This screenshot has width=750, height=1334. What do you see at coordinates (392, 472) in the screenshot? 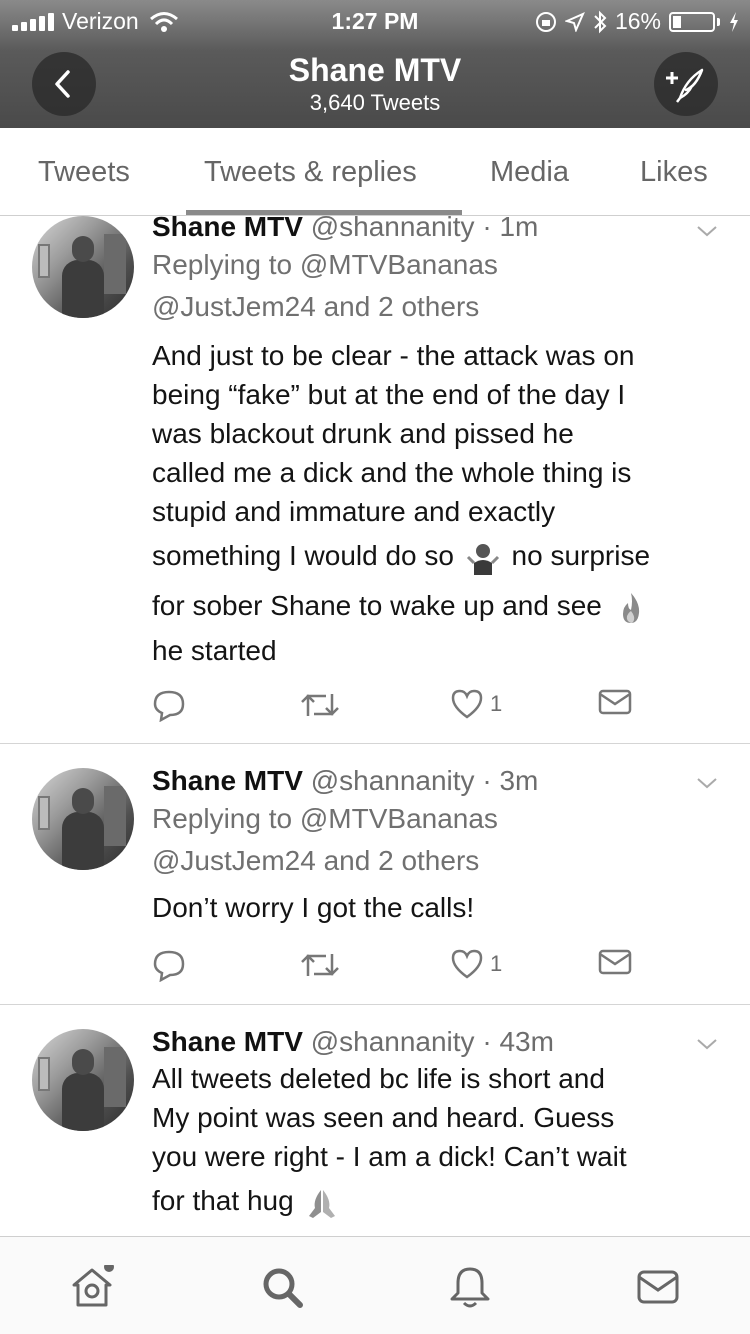
I see `tweet-text-line: called me a dick and the whole thing is` at bounding box center [392, 472].